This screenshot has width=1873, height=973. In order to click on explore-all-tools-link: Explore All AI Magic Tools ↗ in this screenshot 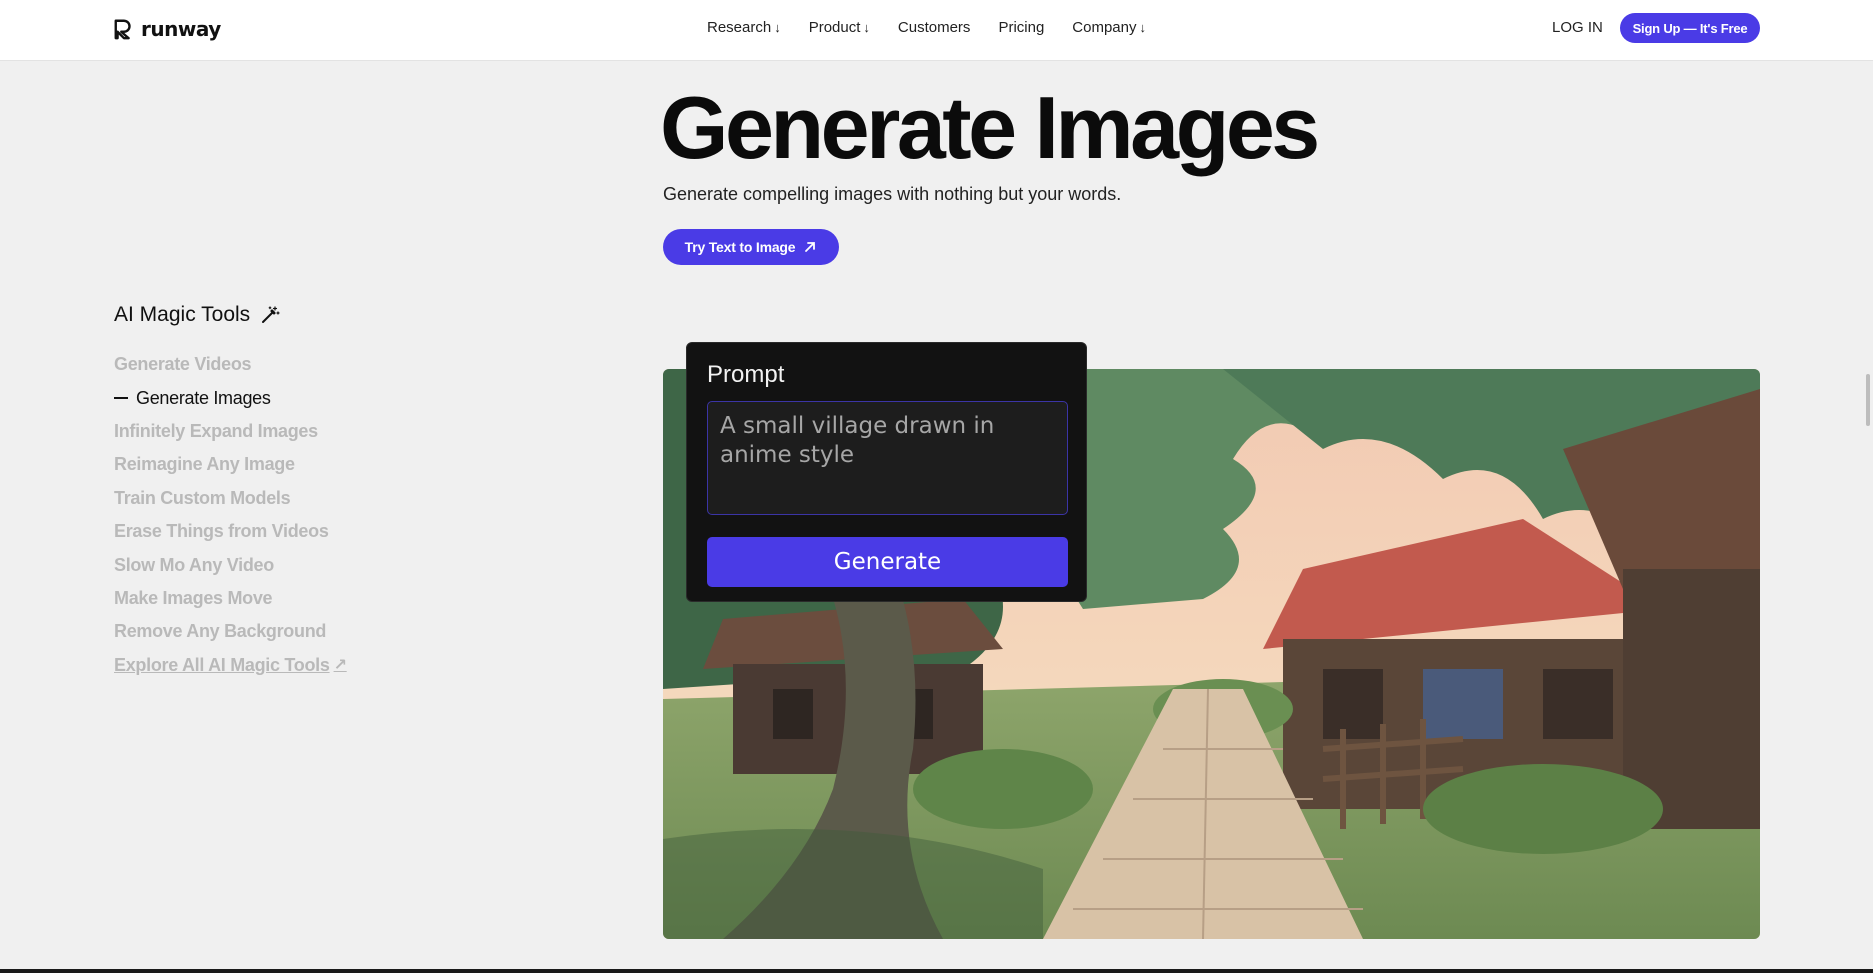, I will do `click(230, 665)`.